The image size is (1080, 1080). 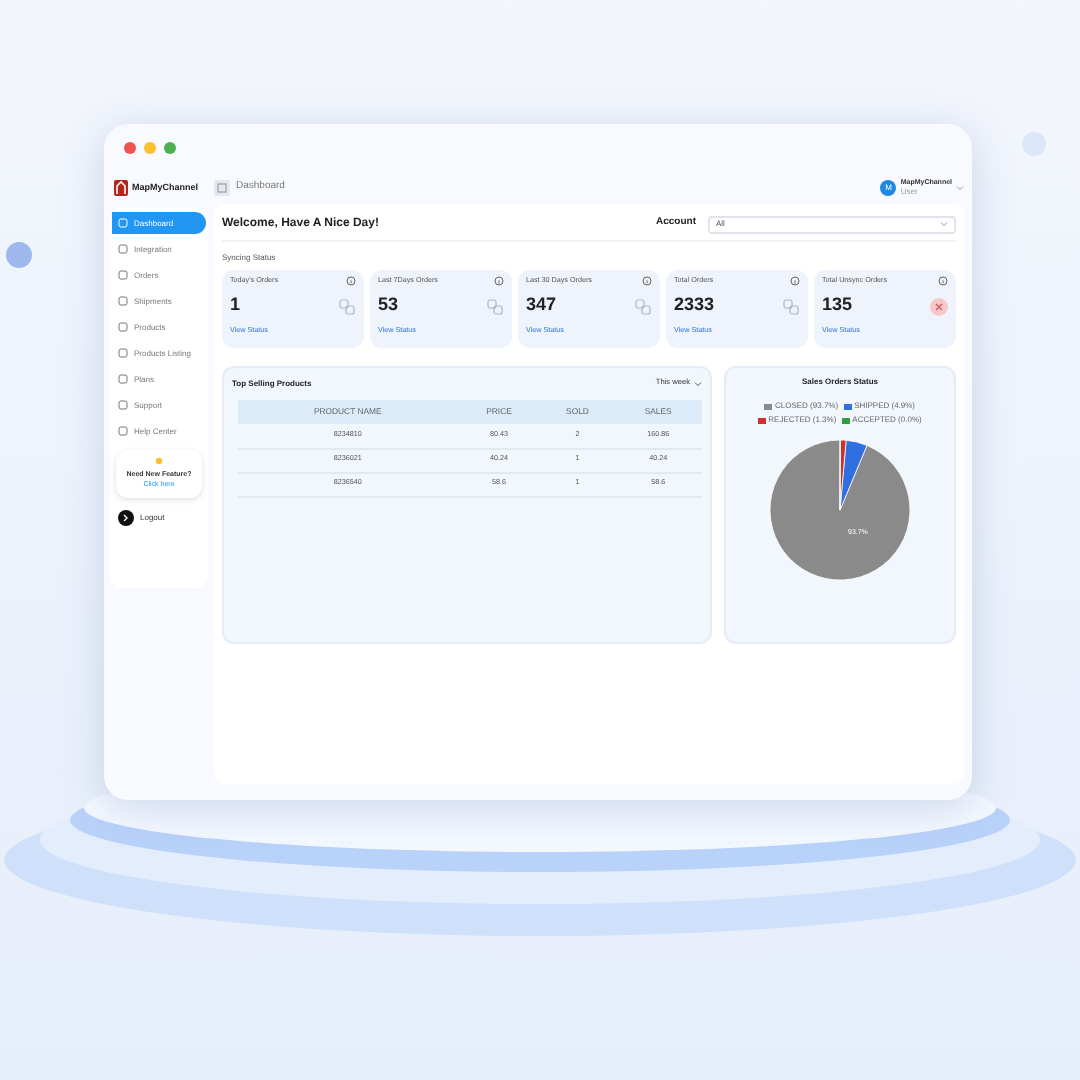 I want to click on card-value: 135, so click(x=837, y=305).